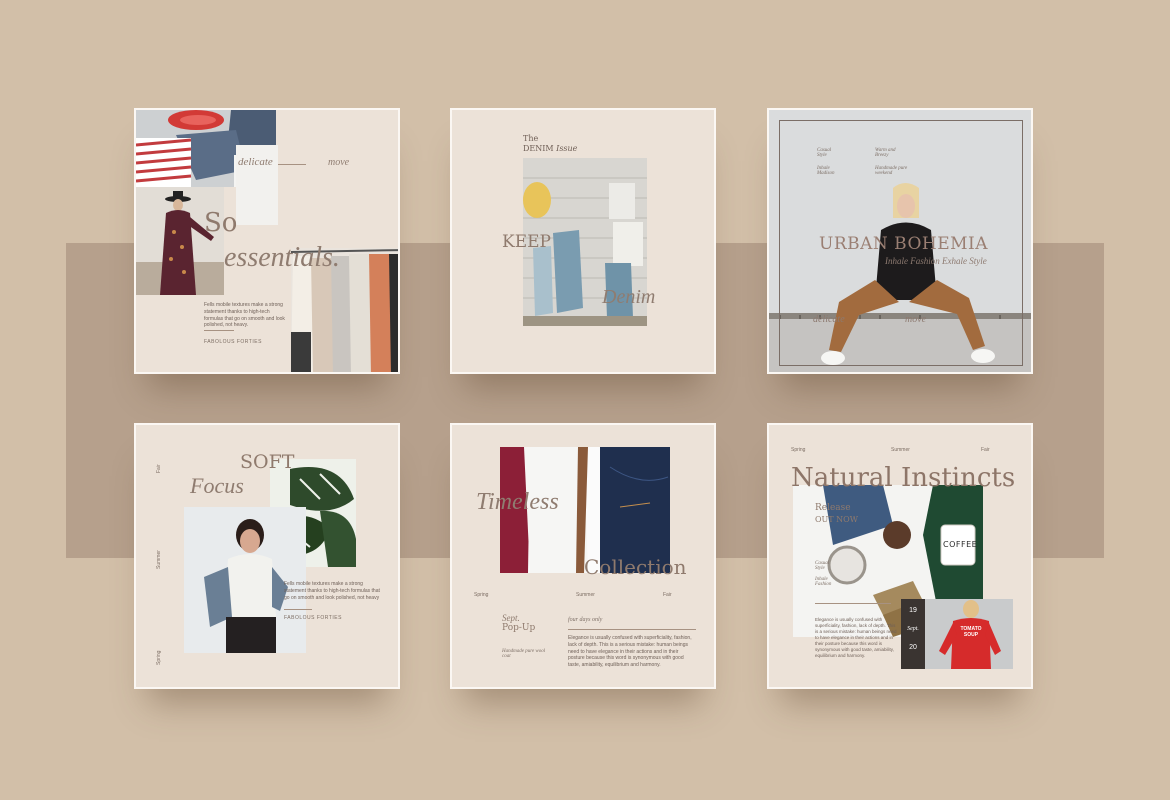 The width and height of the screenshot is (1170, 800). What do you see at coordinates (903, 478) in the screenshot?
I see `title-natural-instincts: Natural Instincts` at bounding box center [903, 478].